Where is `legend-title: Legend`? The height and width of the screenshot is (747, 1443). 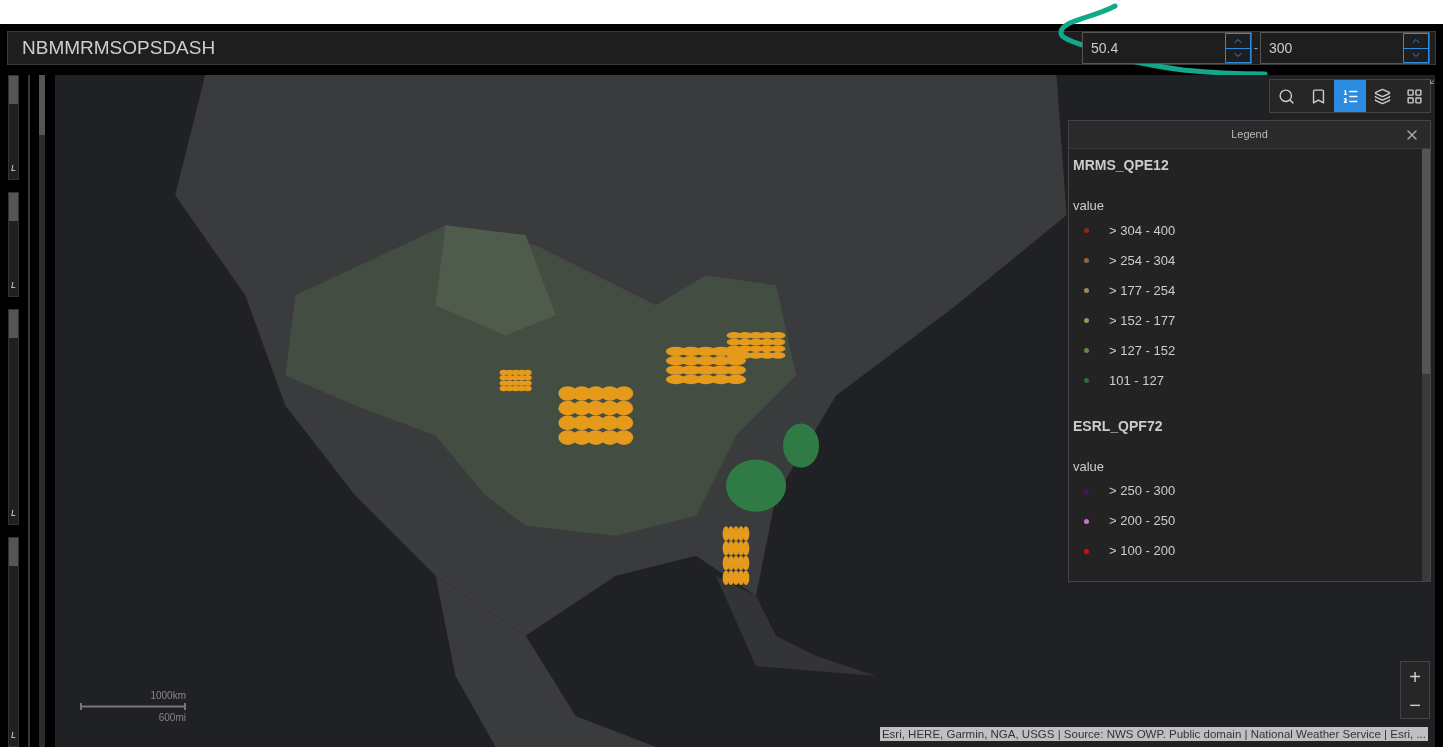
legend-title: Legend is located at coordinates (1249, 135).